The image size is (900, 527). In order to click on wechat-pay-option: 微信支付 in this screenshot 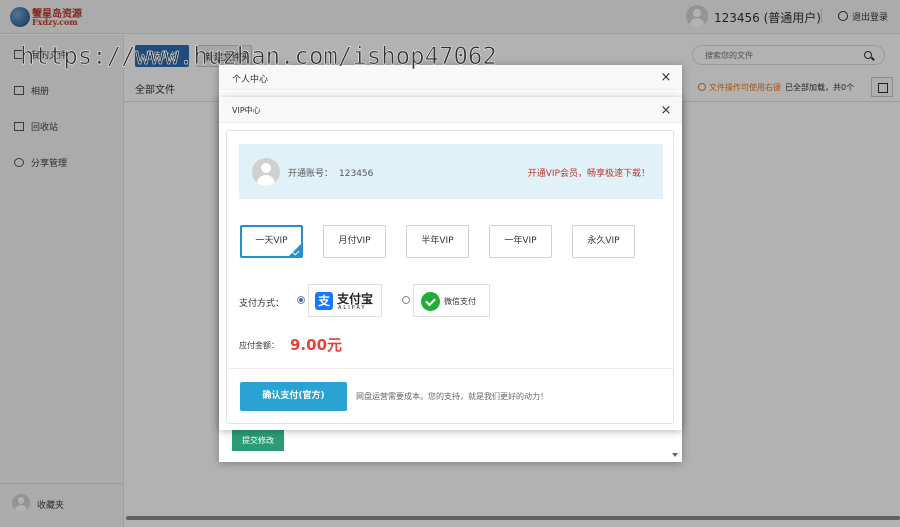, I will do `click(451, 300)`.